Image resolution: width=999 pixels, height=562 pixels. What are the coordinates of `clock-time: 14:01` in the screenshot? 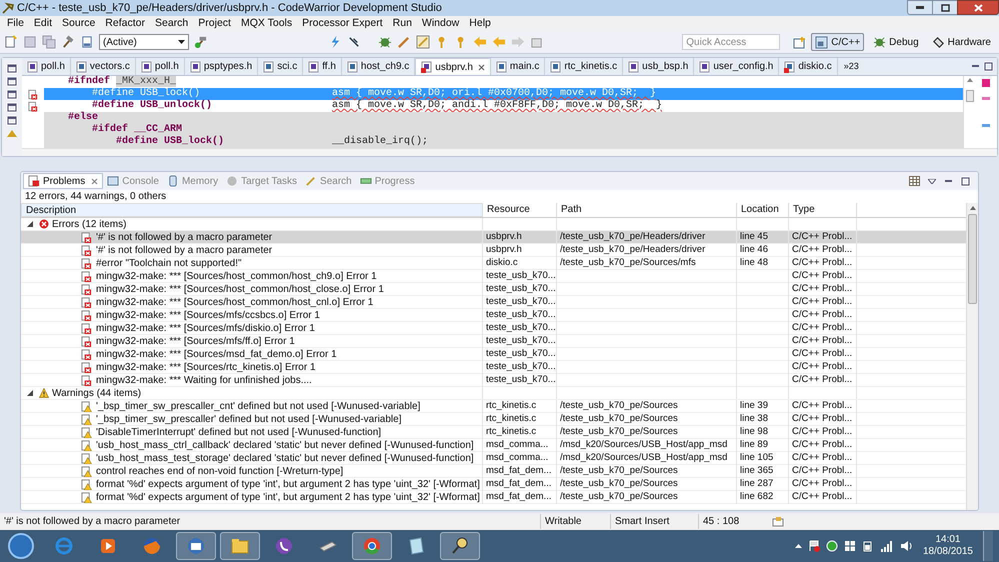 It's located at (947, 540).